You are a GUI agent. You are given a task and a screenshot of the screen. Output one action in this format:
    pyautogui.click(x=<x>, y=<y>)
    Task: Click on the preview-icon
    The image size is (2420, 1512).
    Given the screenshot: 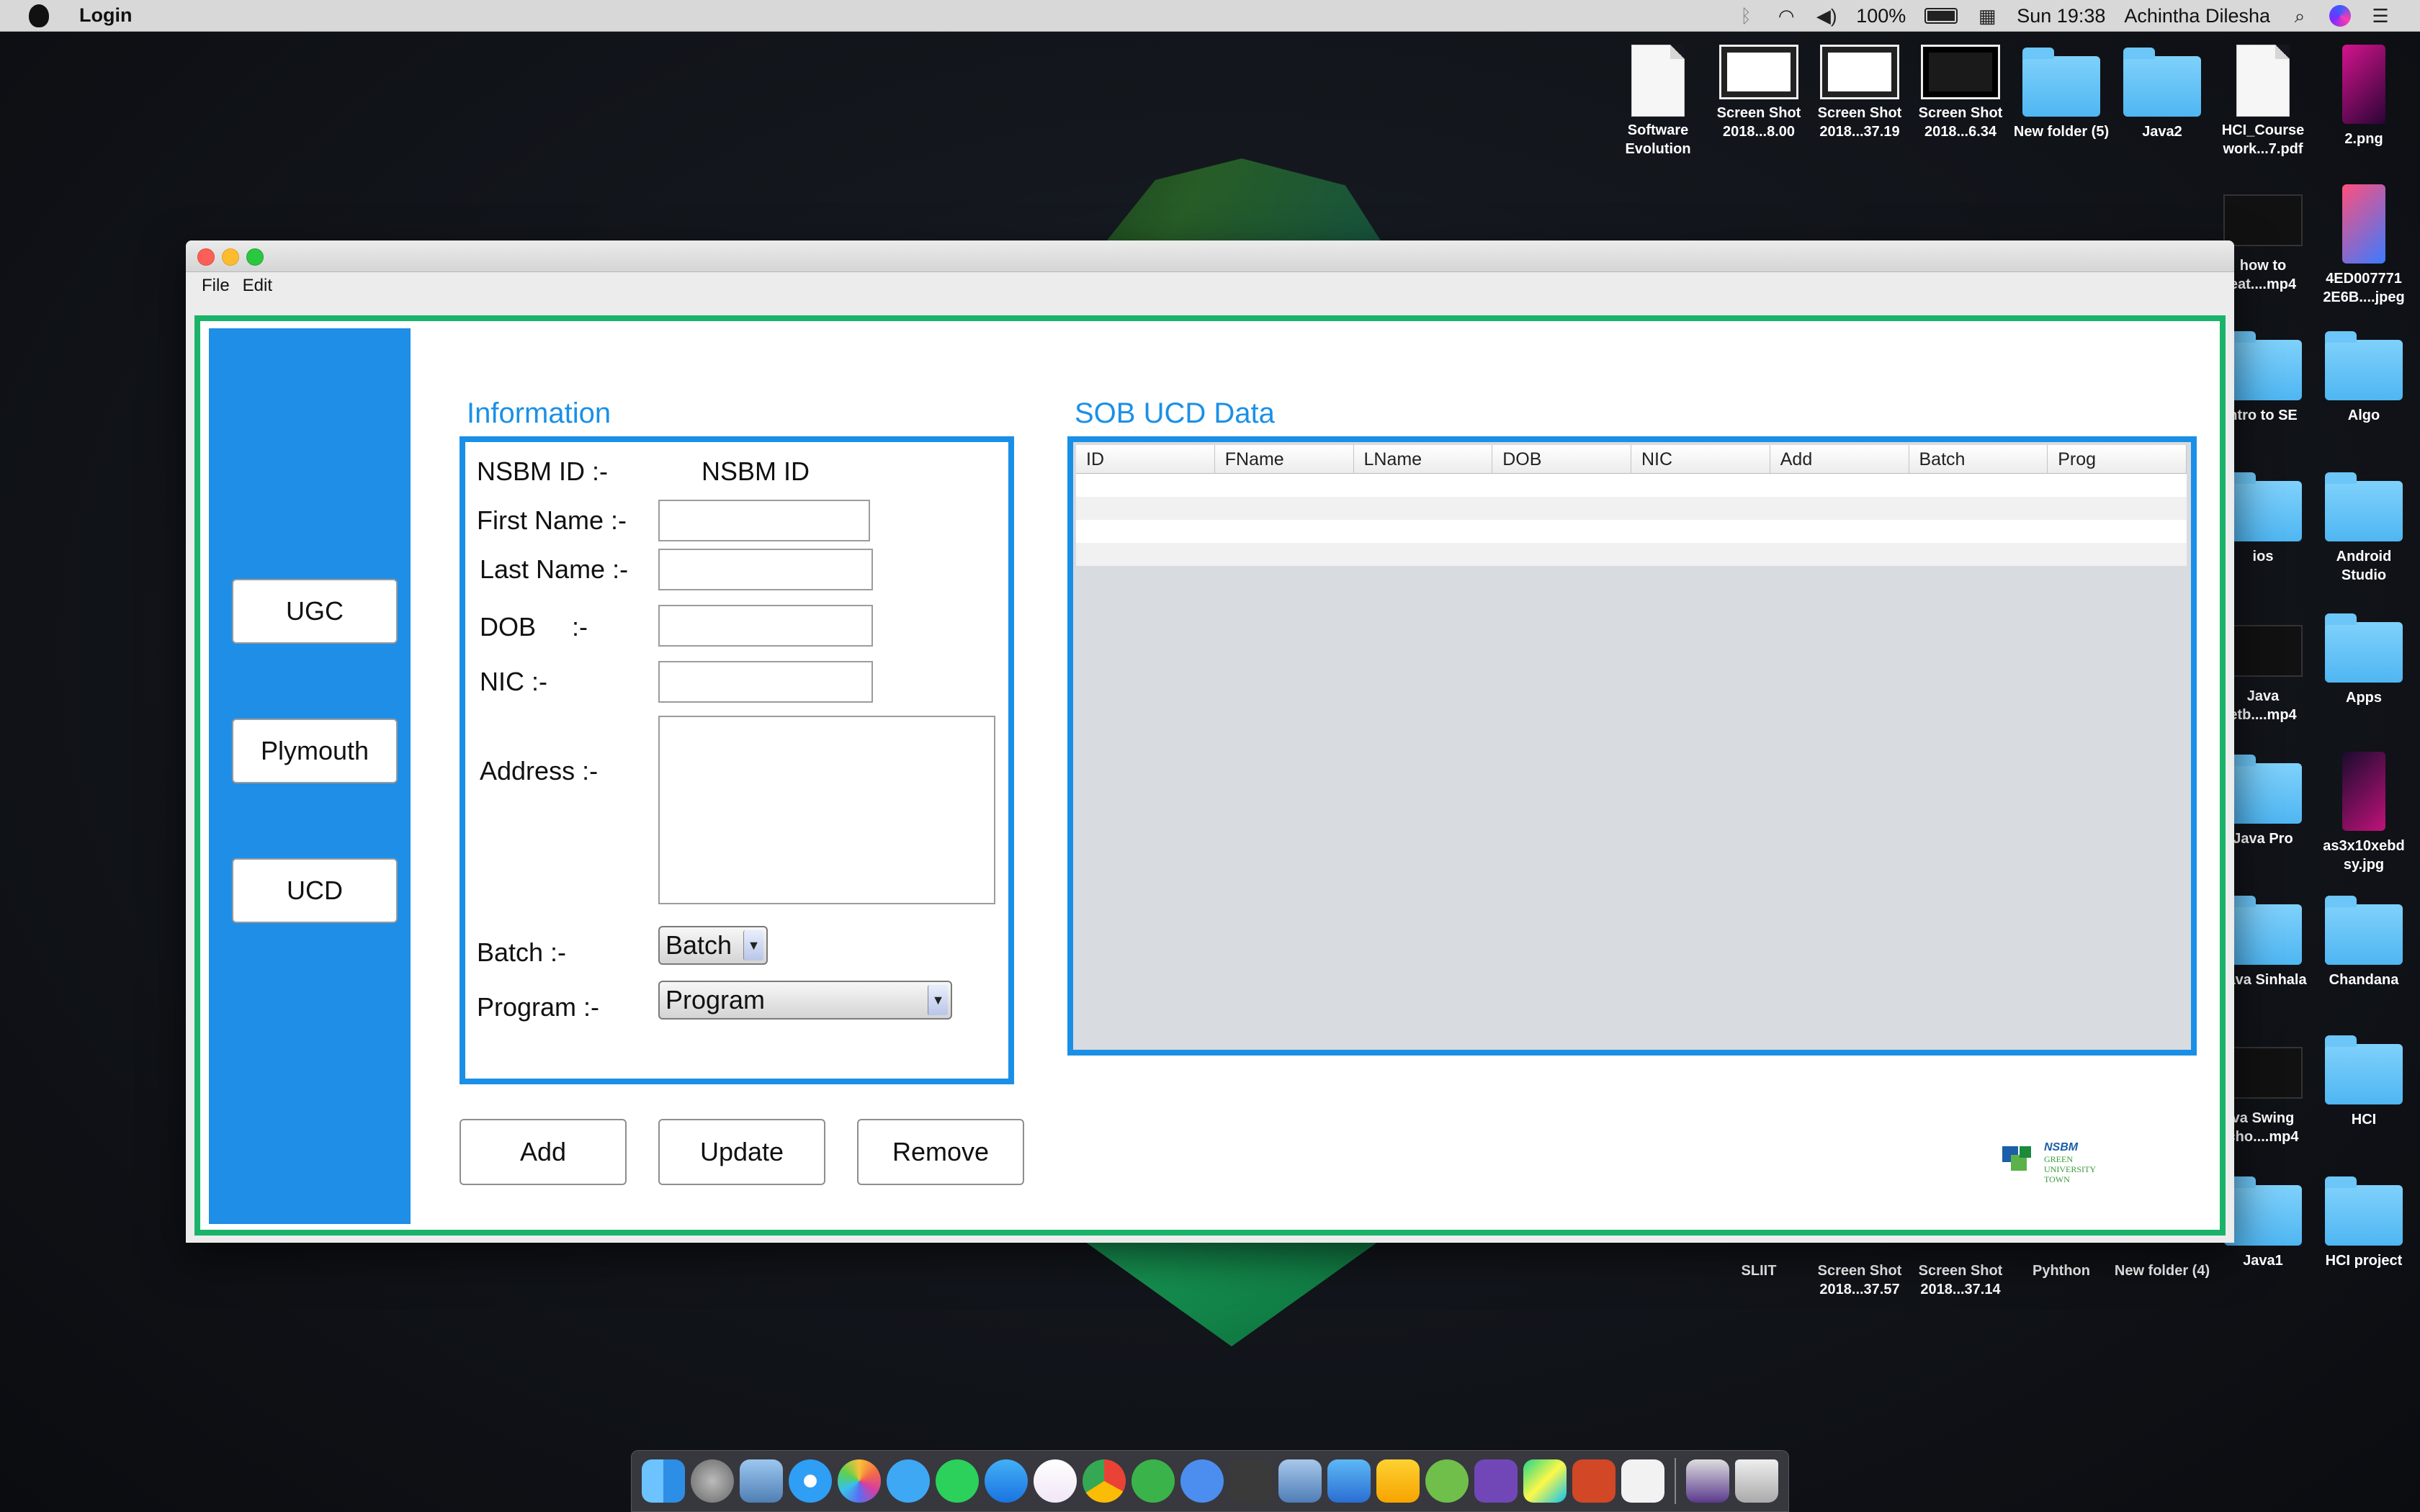 What is the action you would take?
    pyautogui.click(x=761, y=1481)
    